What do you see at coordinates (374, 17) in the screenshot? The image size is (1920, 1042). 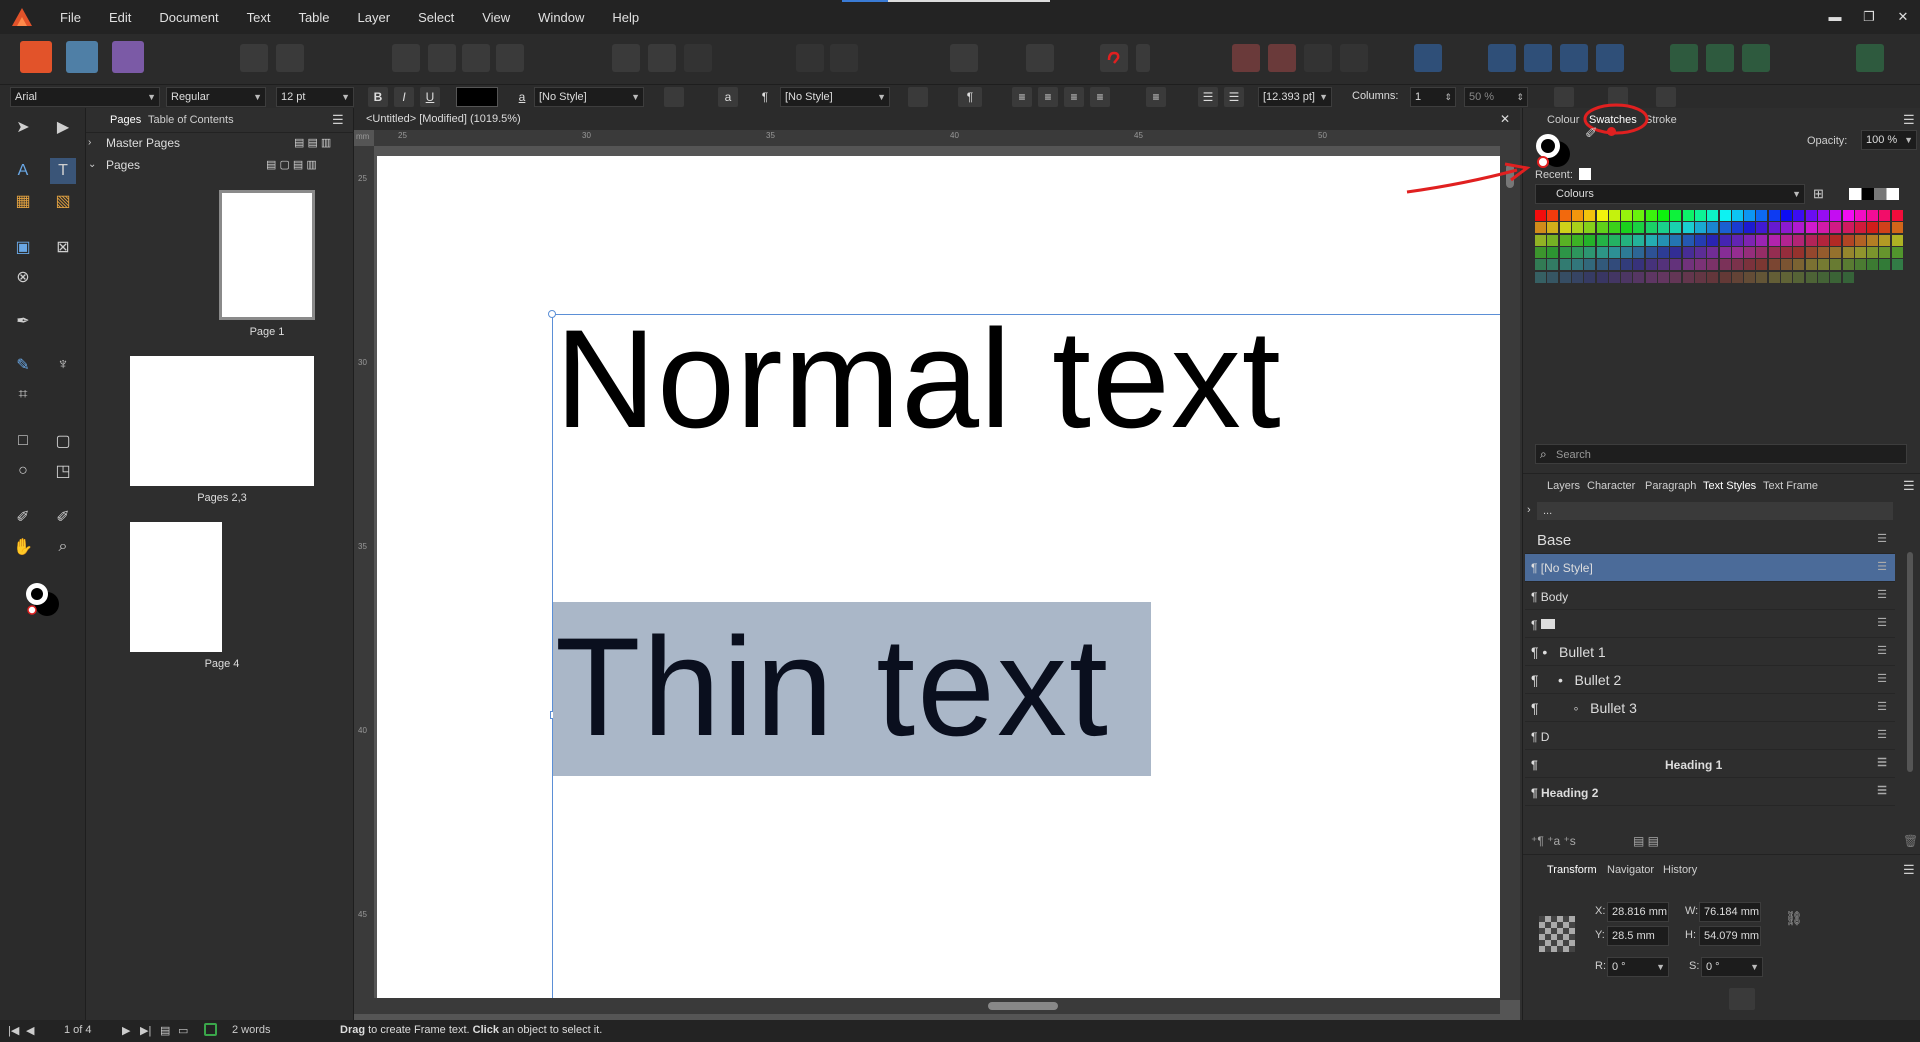 I see `menu-layer: Layer` at bounding box center [374, 17].